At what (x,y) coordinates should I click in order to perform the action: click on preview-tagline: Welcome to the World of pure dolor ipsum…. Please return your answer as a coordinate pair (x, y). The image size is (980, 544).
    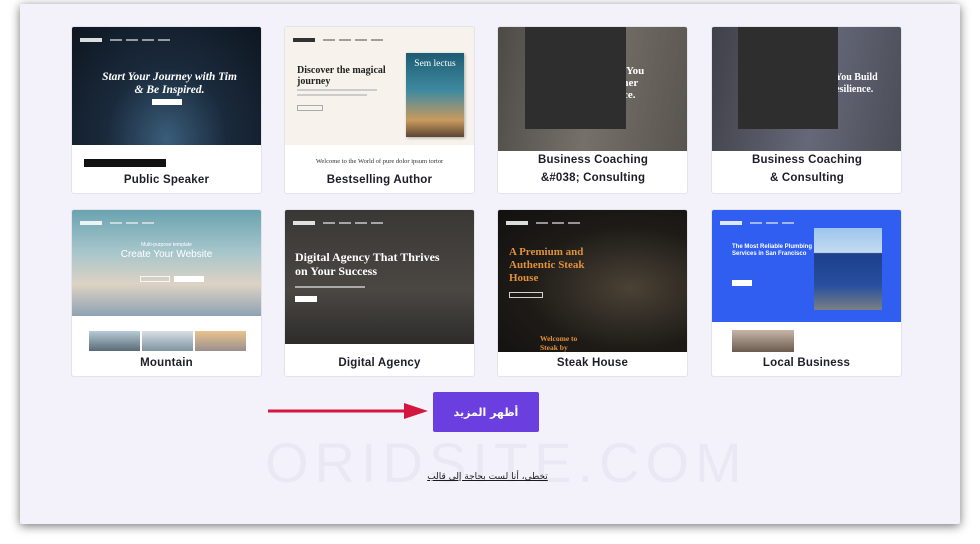
    Looking at the image, I should click on (379, 161).